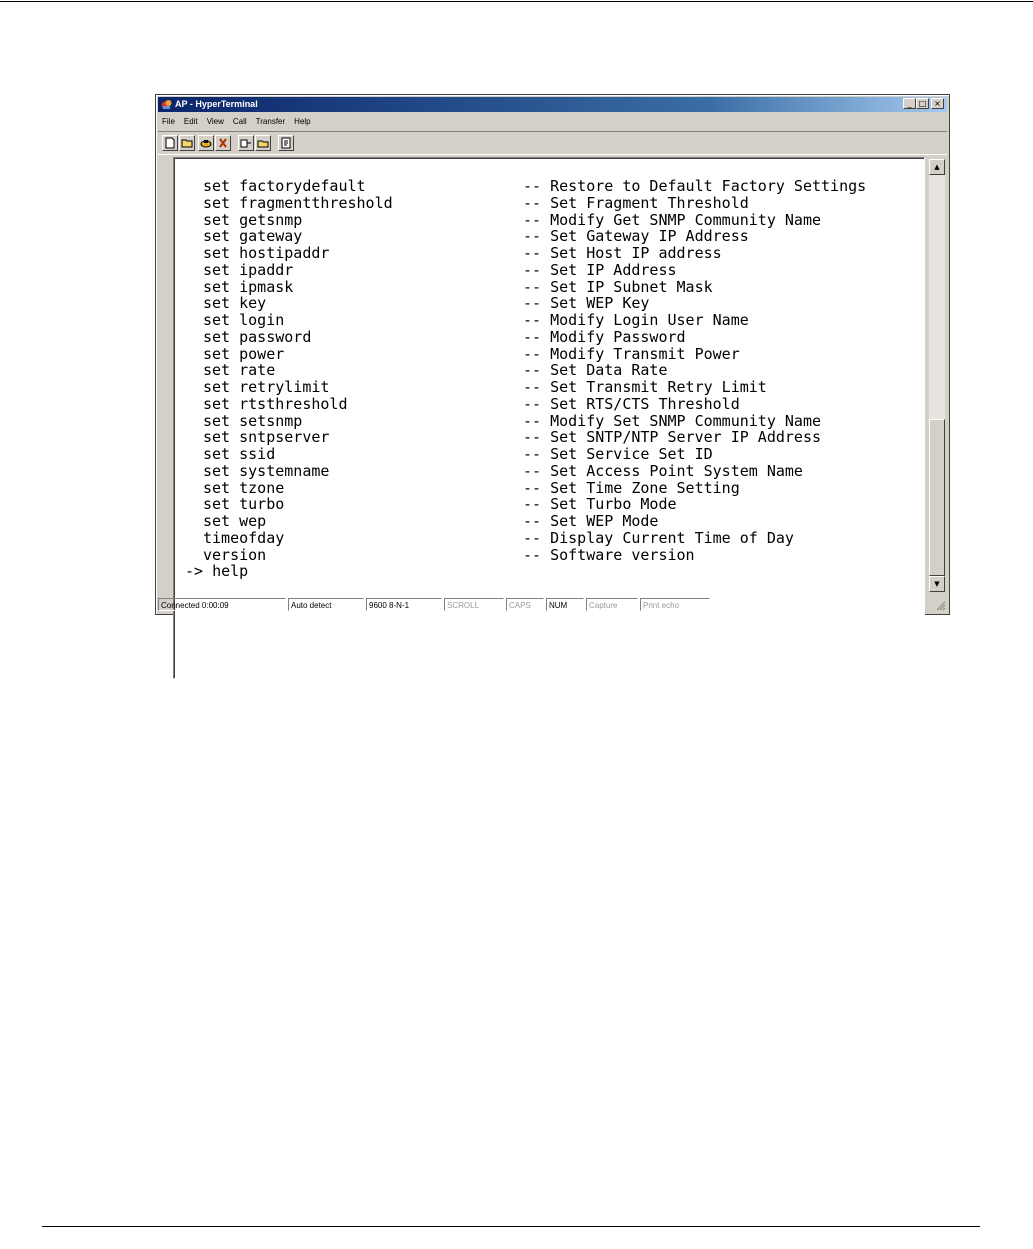 The image size is (1033, 1249). I want to click on command-name: set turbo, so click(244, 504).